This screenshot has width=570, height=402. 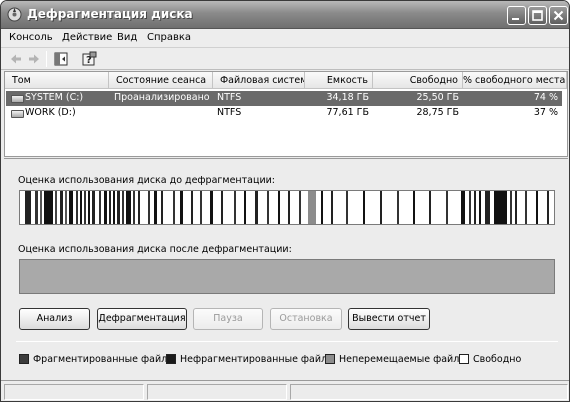 I want to click on menu-console: Консоль, so click(x=31, y=37).